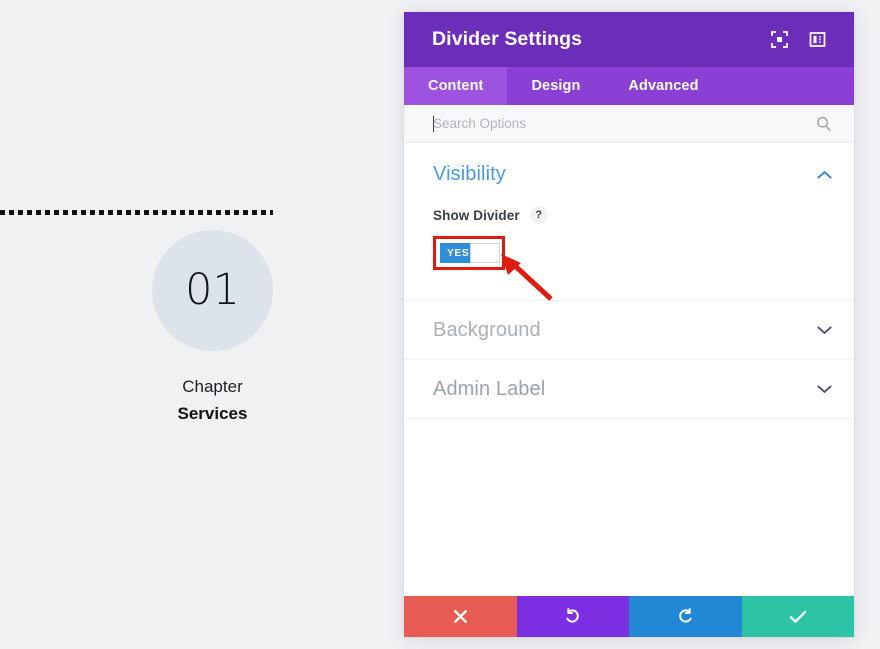 The width and height of the screenshot is (880, 649). I want to click on close-icon, so click(460, 616).